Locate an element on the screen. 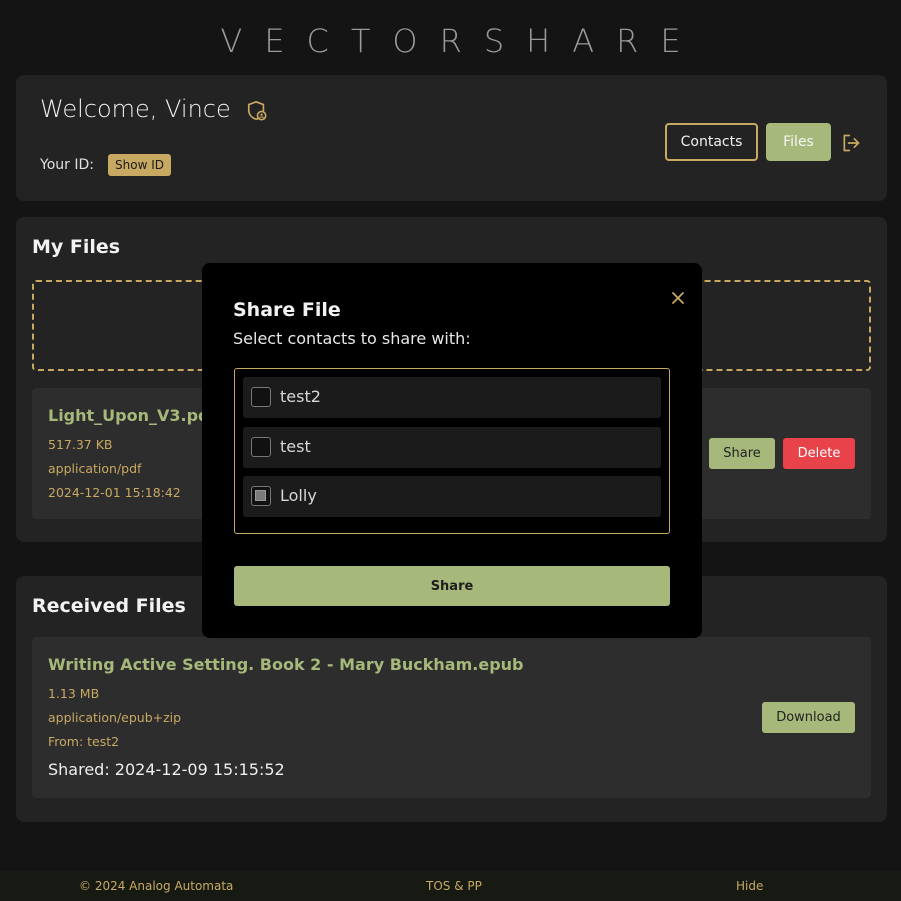 The width and height of the screenshot is (901, 901). tos-link: TOS & PP is located at coordinates (454, 886).